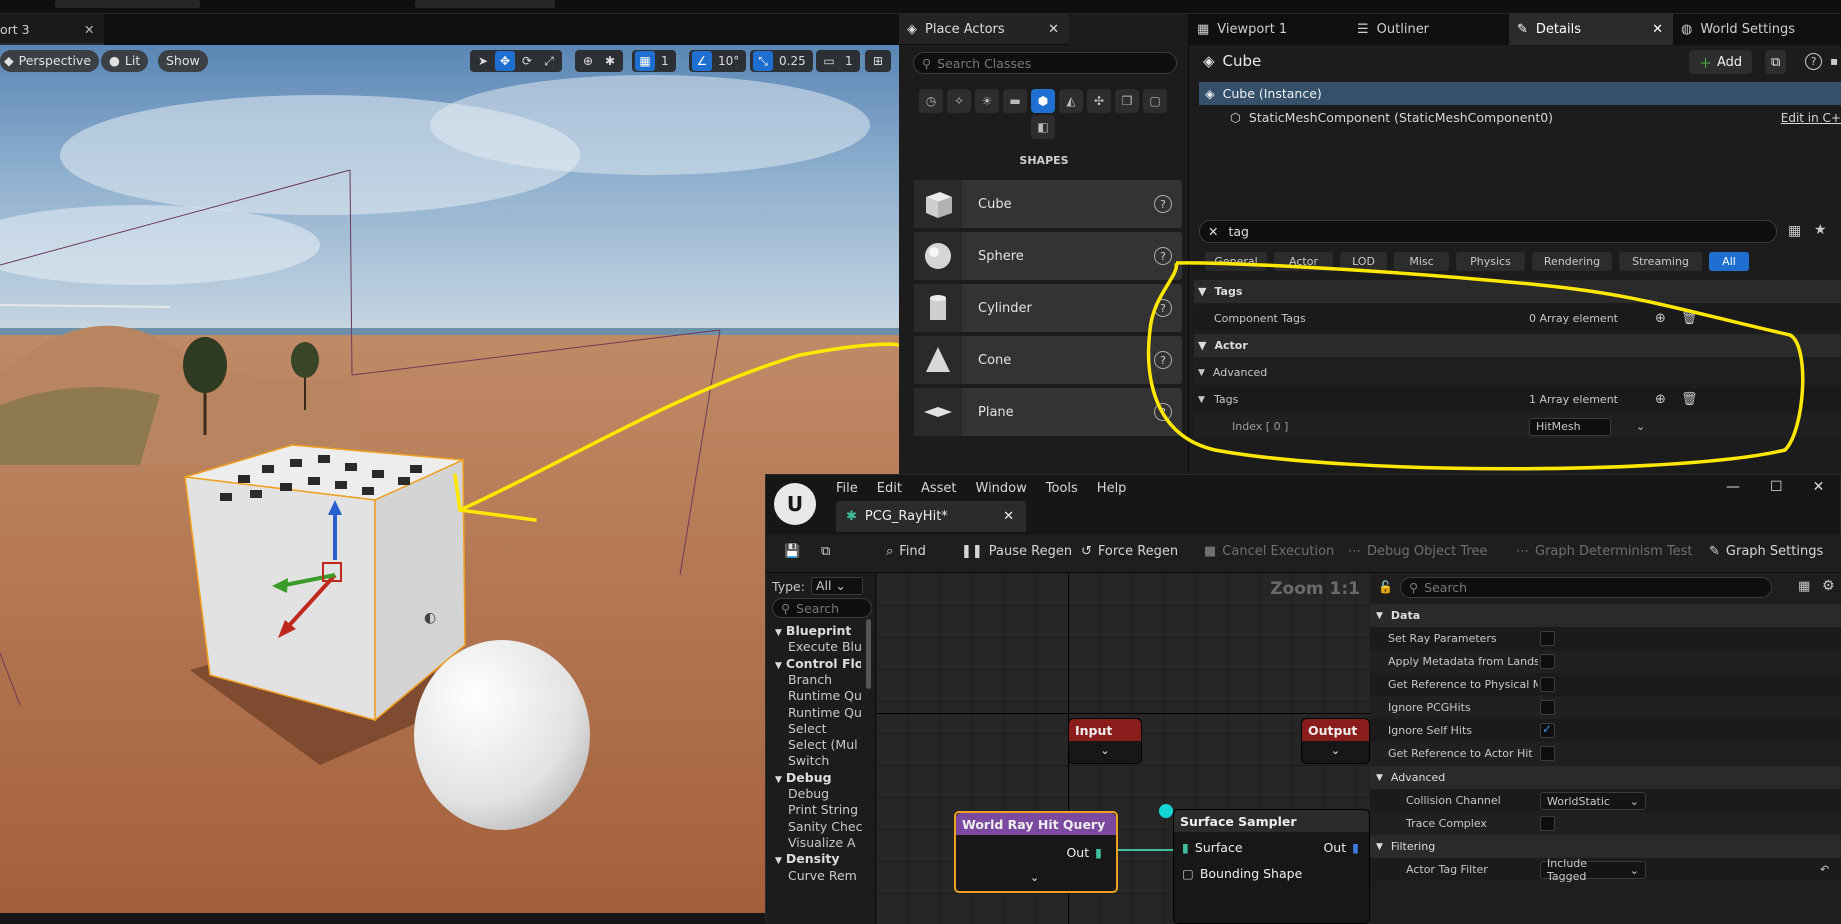 The image size is (1841, 924). Describe the element at coordinates (831, 809) in the screenshot. I see `palette-item: Print String` at that location.